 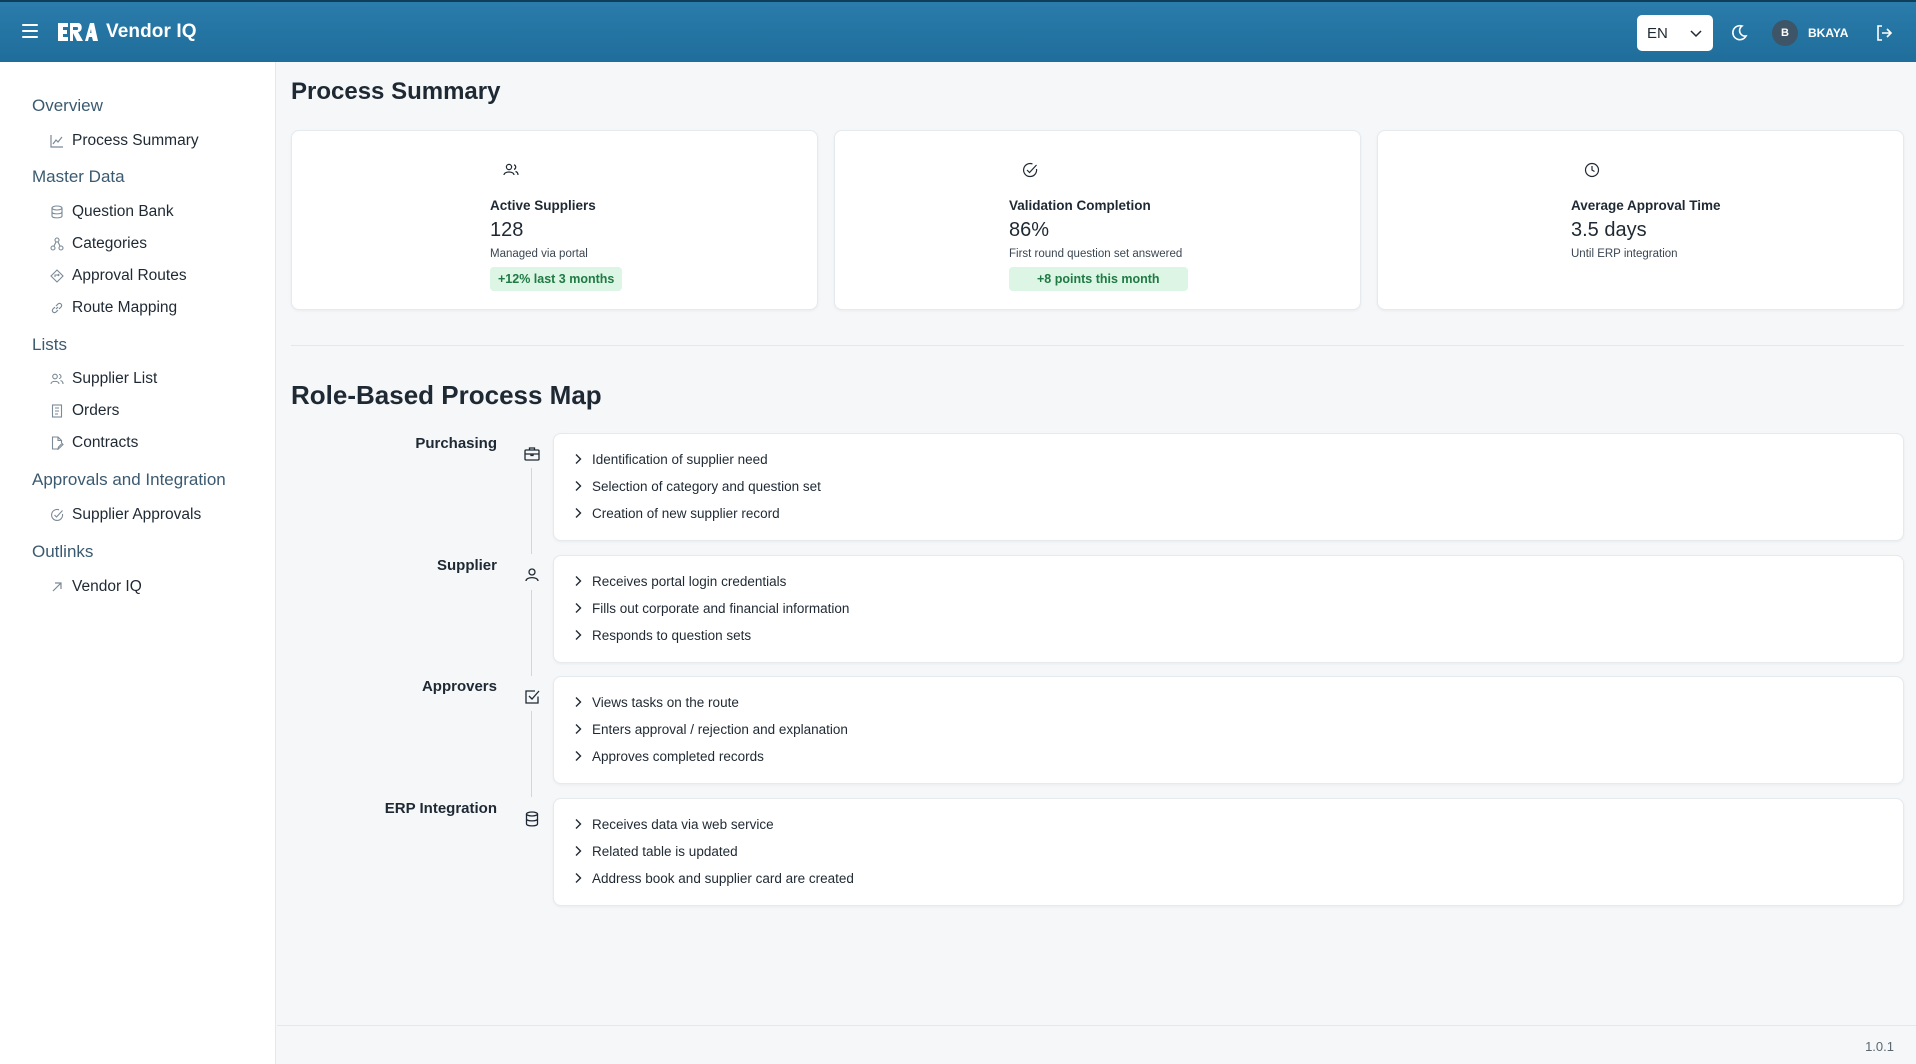 What do you see at coordinates (532, 454) in the screenshot?
I see `briefcase-icon` at bounding box center [532, 454].